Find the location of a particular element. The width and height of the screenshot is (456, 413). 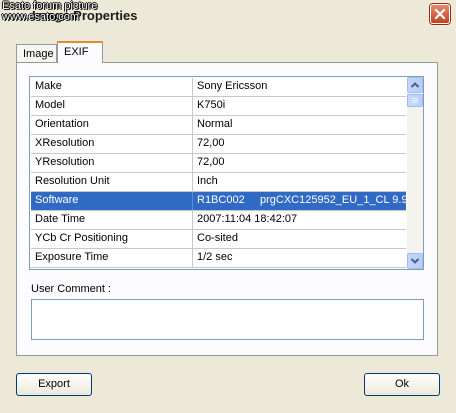

grip-icon is located at coordinates (415, 100).